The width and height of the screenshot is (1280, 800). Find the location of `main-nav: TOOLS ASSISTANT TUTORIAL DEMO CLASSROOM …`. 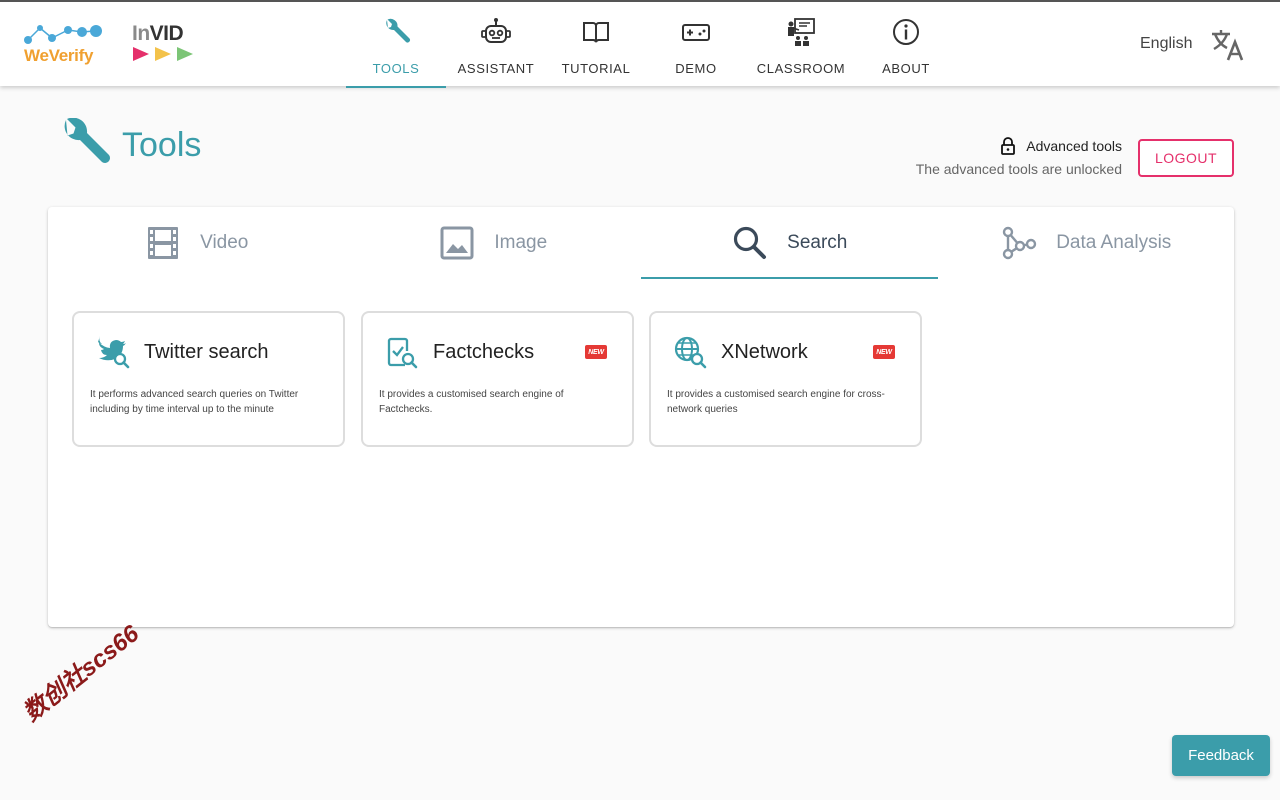

main-nav: TOOLS ASSISTANT TUTORIAL DEMO CLASSROOM … is located at coordinates (651, 46).